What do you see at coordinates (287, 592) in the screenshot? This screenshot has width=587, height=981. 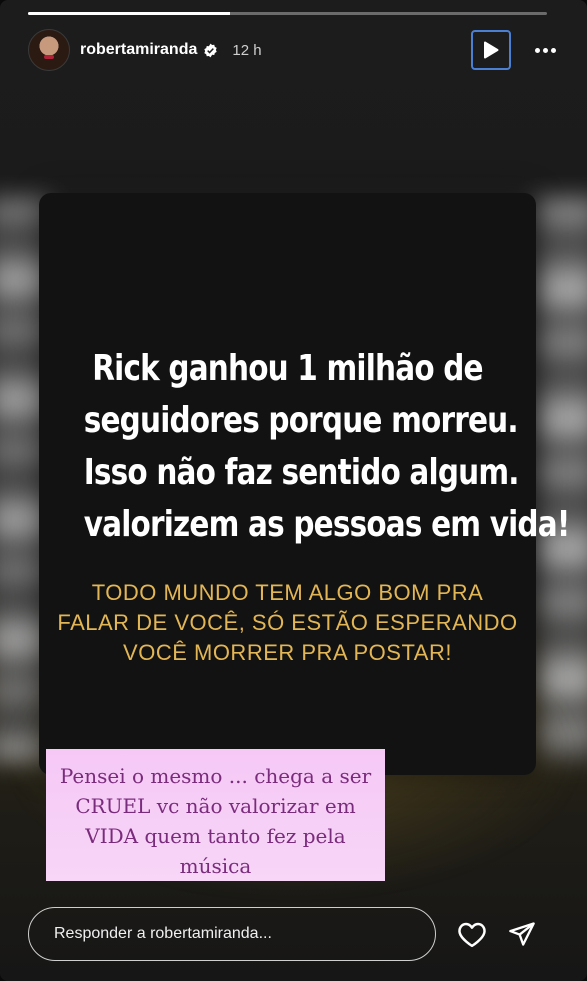 I see `subheadline-line: TODO MUNDO TEM ALGO BOM PRA` at bounding box center [287, 592].